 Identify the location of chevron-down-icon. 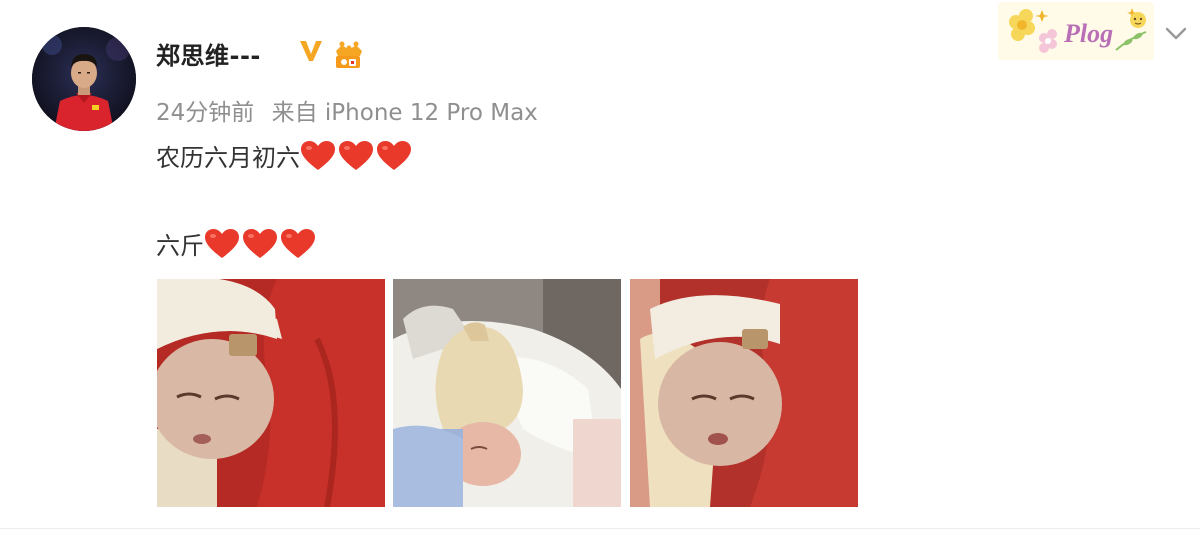
(1176, 34).